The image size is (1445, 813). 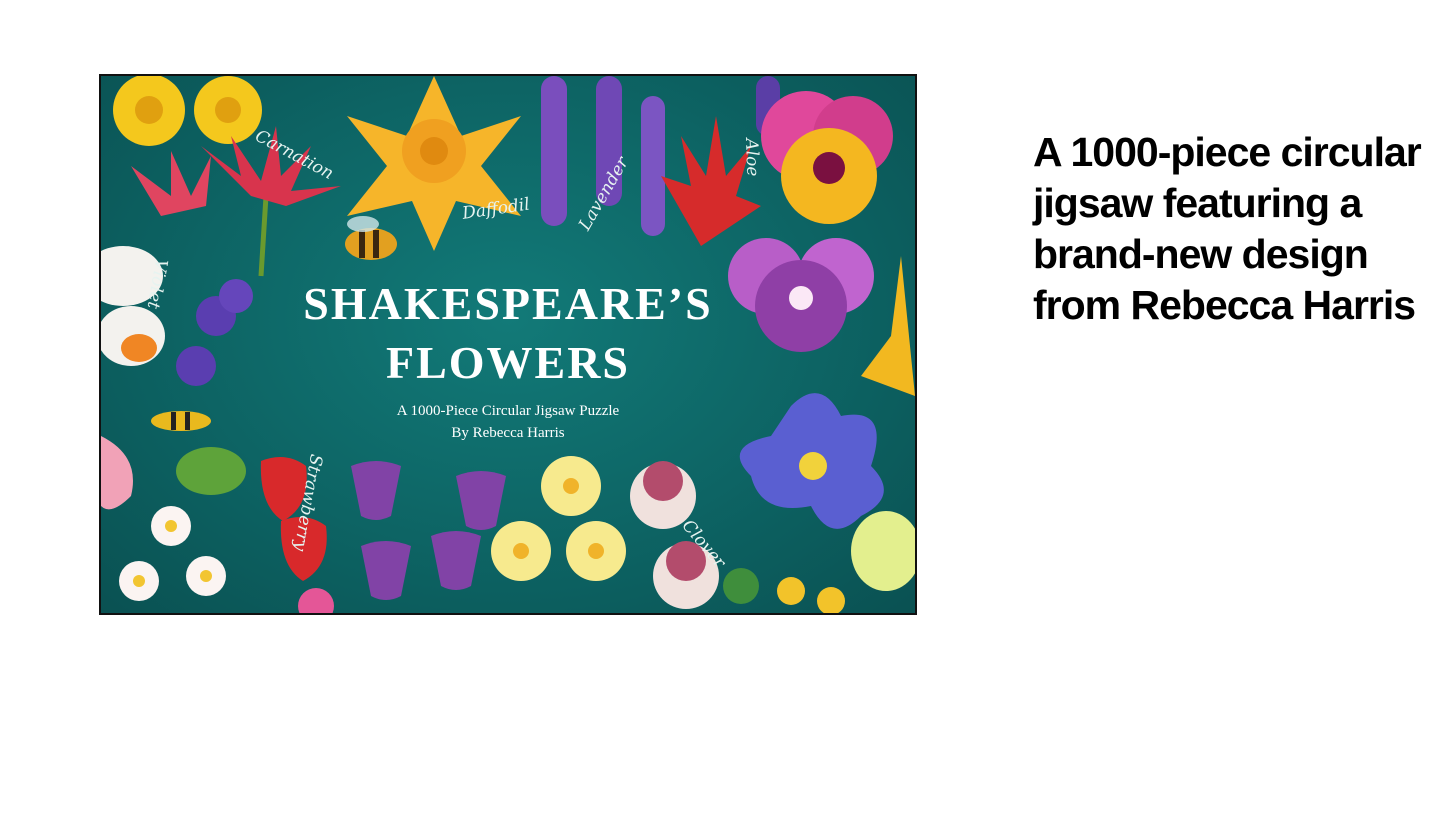 I want to click on carnation-flower, so click(x=236, y=201).